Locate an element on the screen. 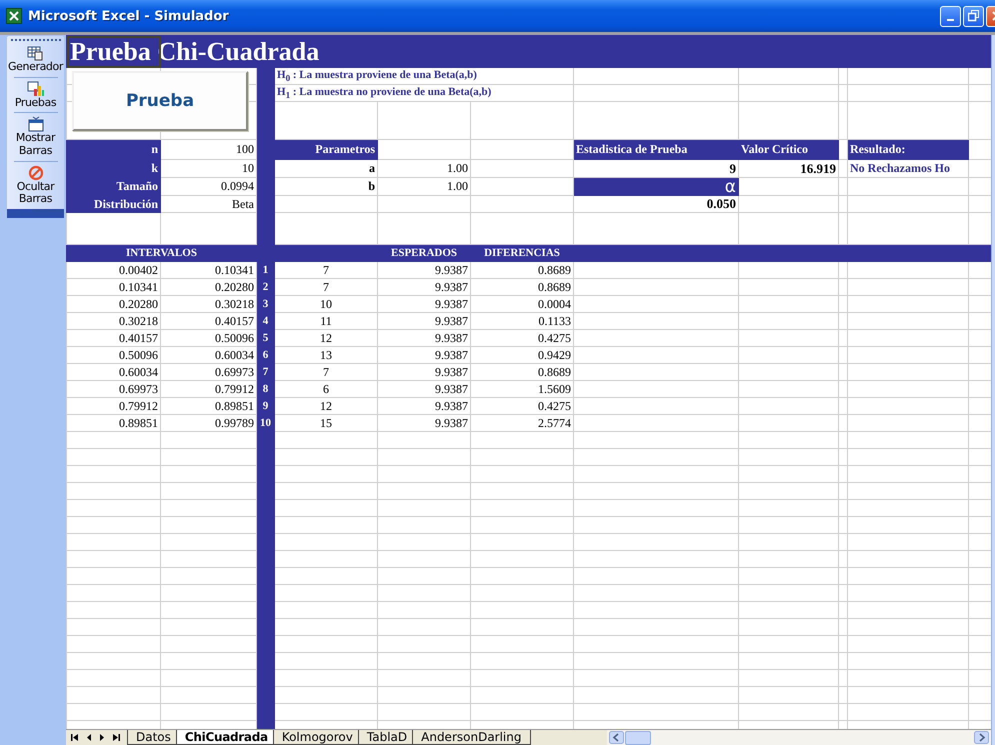 The height and width of the screenshot is (745, 995). alpha-label: α is located at coordinates (730, 186).